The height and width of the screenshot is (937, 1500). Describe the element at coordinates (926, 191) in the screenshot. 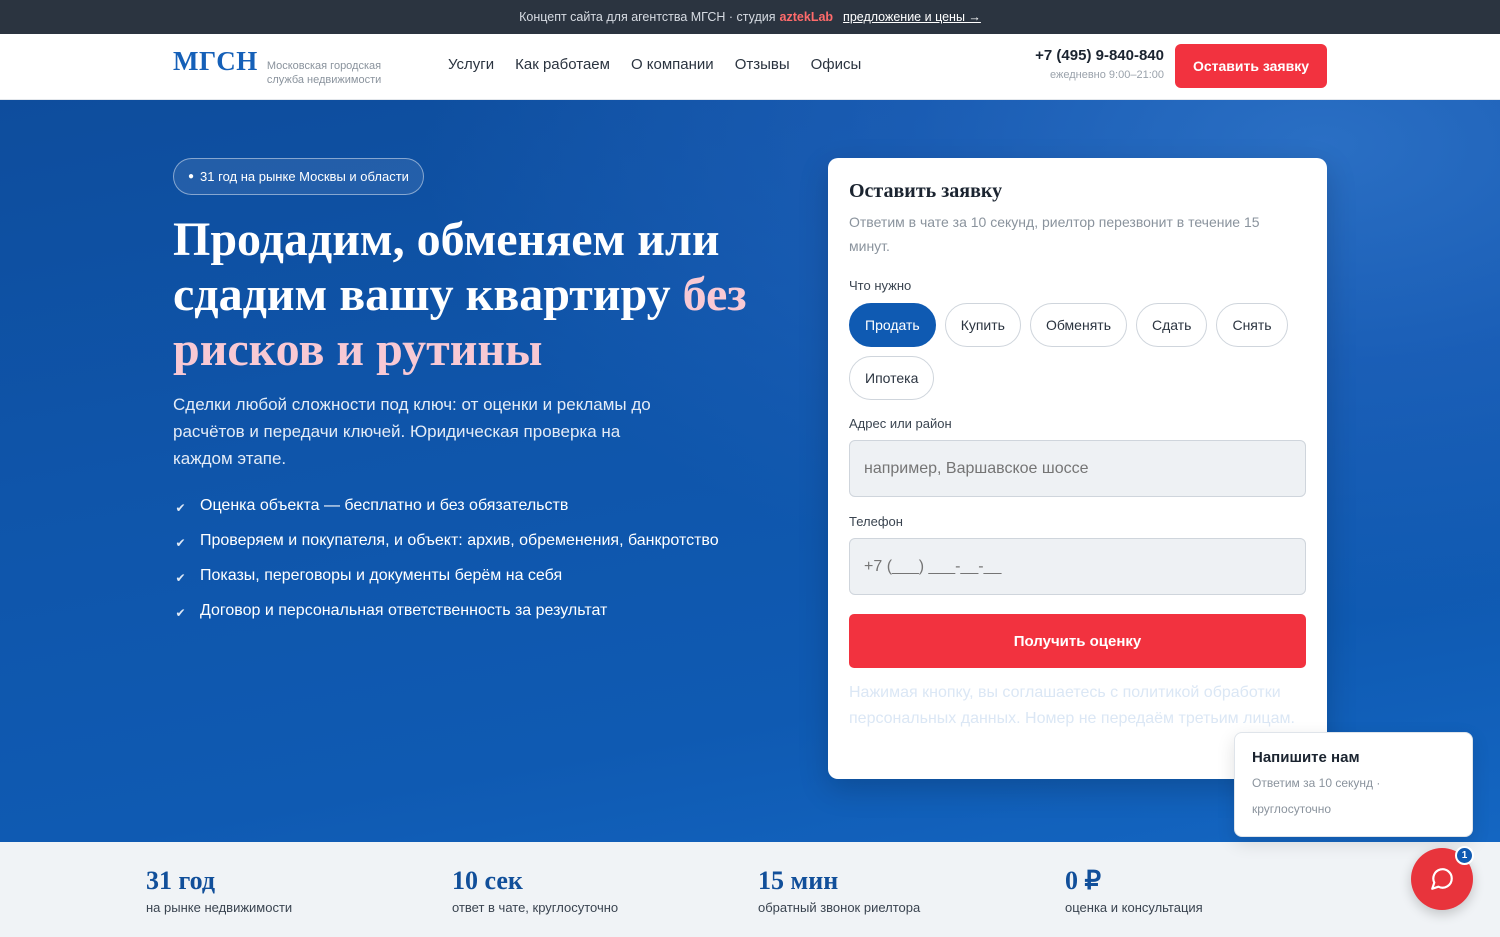

I see `form-title: Оставить заявку` at that location.